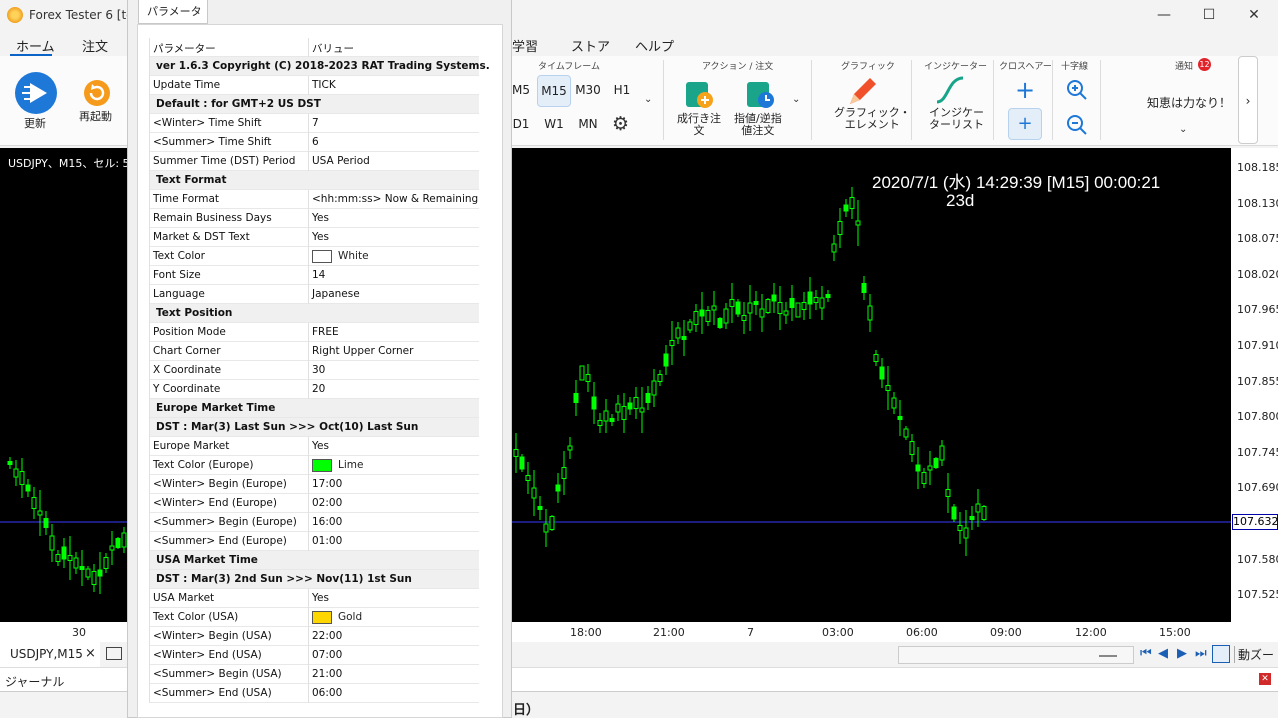  I want to click on parameter-row: <Summer> End (USA) 06:00, so click(314, 693).